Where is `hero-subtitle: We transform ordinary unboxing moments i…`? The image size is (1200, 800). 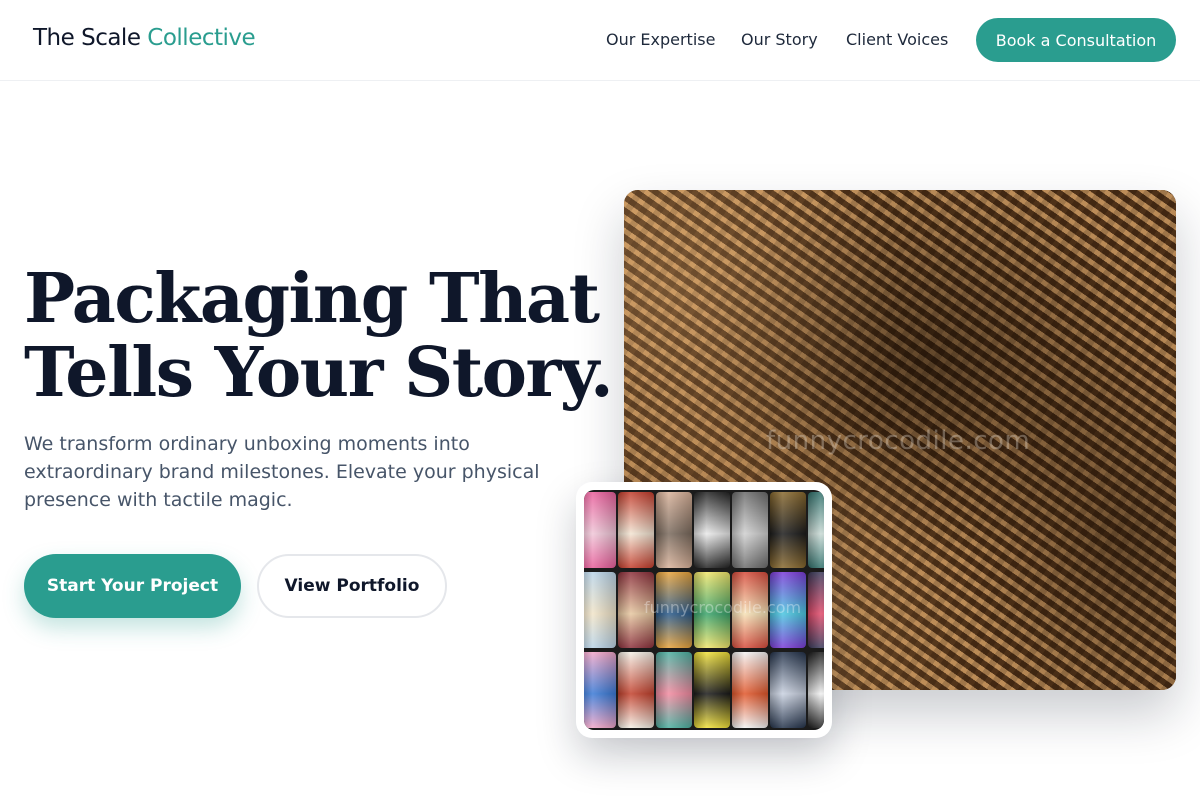 hero-subtitle: We transform ordinary unboxing moments i… is located at coordinates (282, 472).